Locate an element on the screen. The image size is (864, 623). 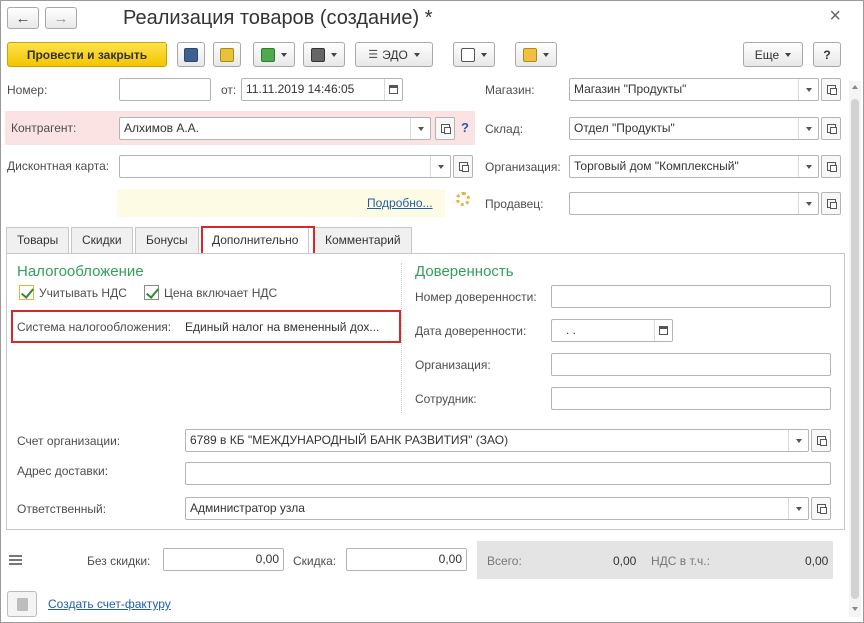
poa-organization-input is located at coordinates (691, 364).